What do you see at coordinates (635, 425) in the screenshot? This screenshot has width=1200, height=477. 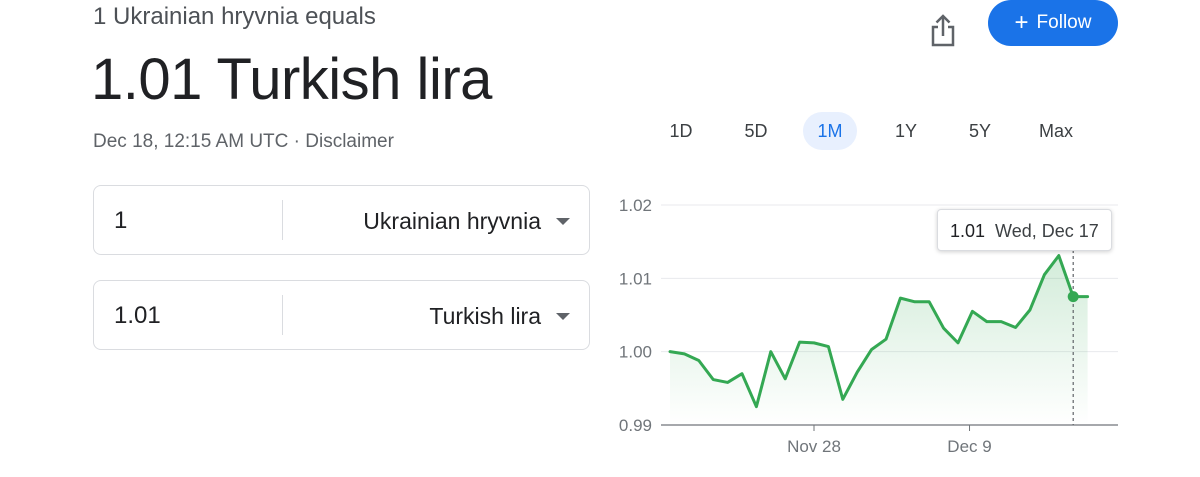 I see `y-tick-label: 0.99` at bounding box center [635, 425].